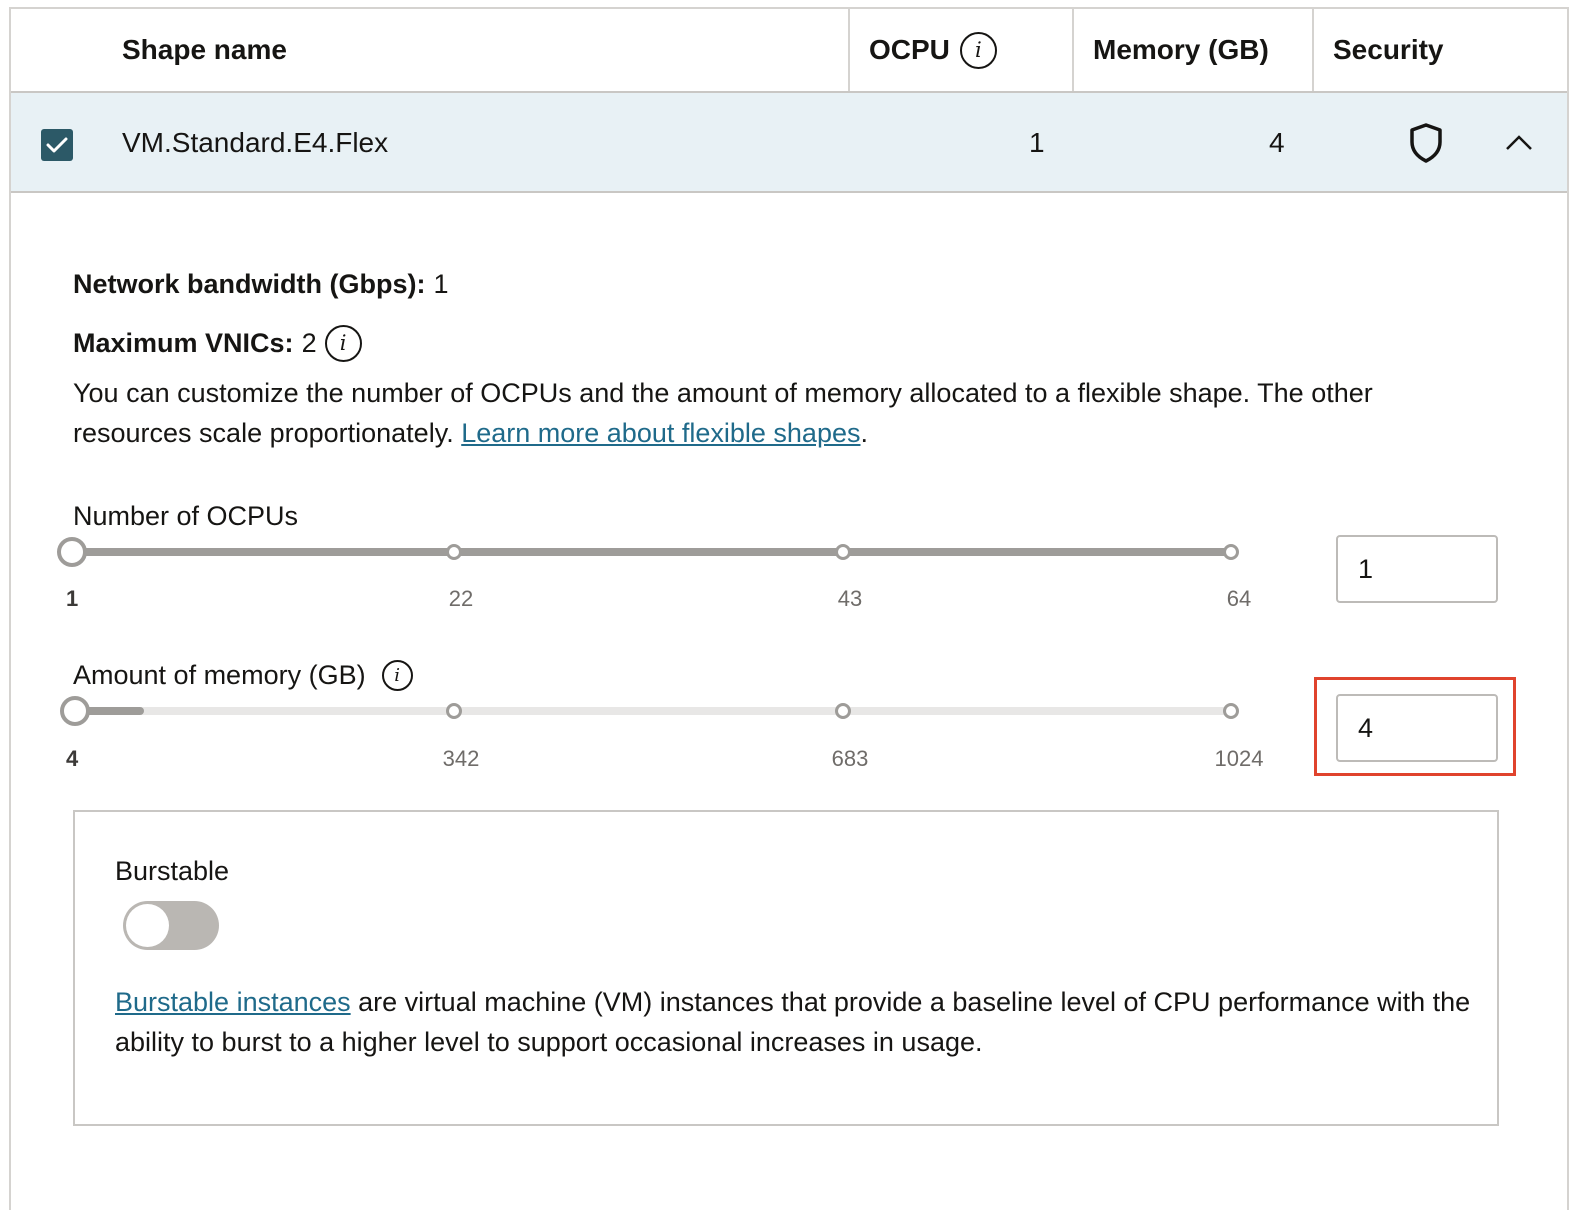  What do you see at coordinates (789, 143) in the screenshot?
I see `table-row: VM.Standard.E4.Flex 1 4` at bounding box center [789, 143].